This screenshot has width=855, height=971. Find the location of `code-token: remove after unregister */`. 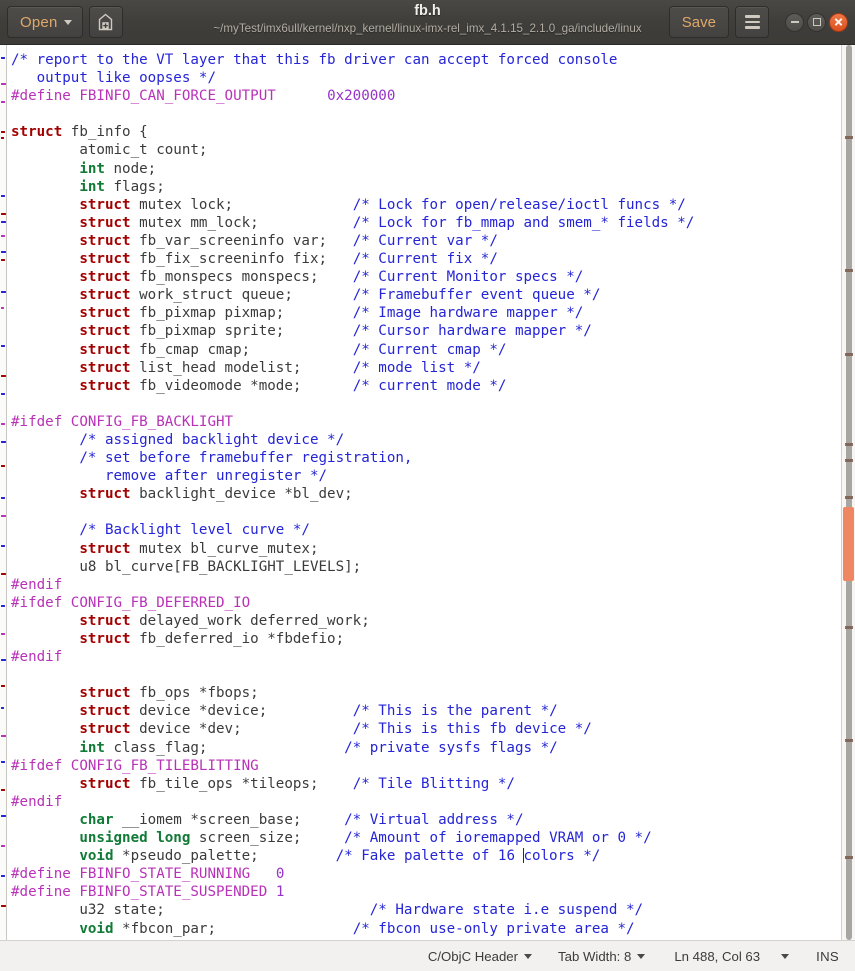

code-token: remove after unregister */ is located at coordinates (169, 476).